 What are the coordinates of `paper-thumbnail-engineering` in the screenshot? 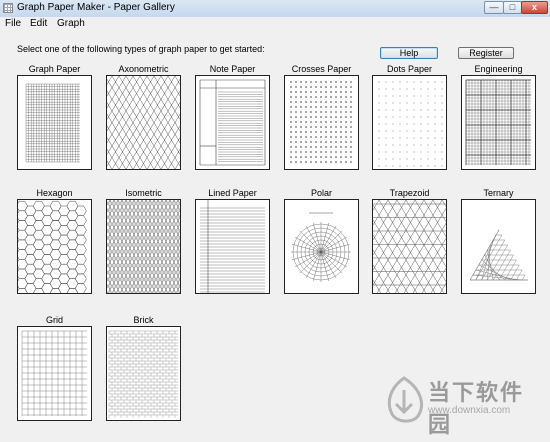 It's located at (498, 122).